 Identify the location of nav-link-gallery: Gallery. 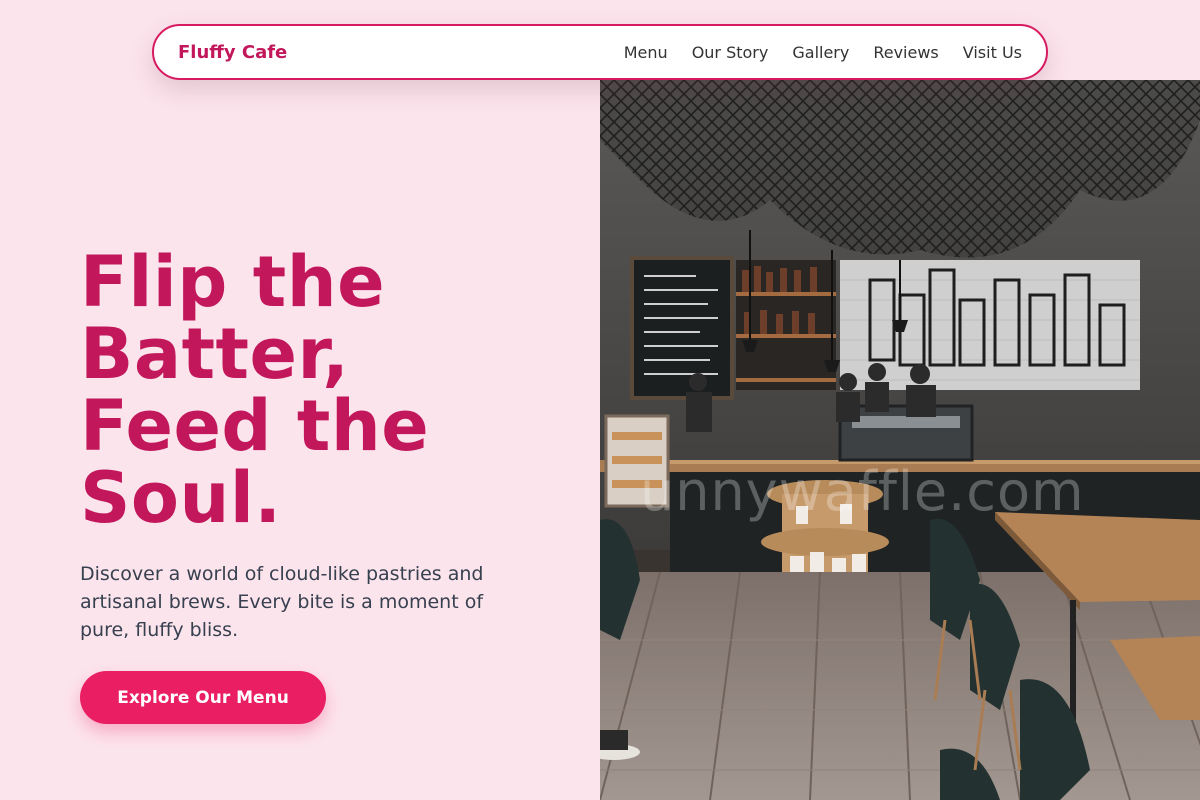
(820, 52).